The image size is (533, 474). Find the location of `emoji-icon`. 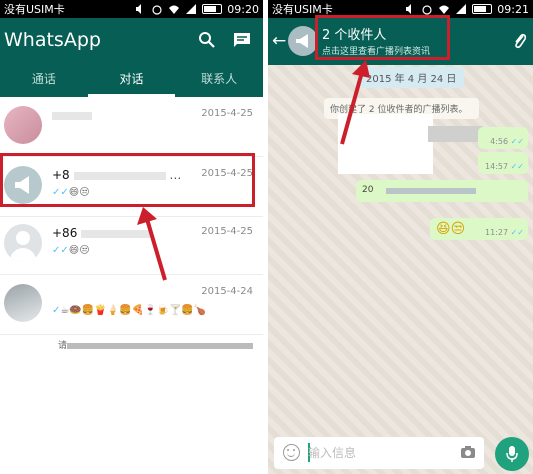

emoji-icon is located at coordinates (291, 452).